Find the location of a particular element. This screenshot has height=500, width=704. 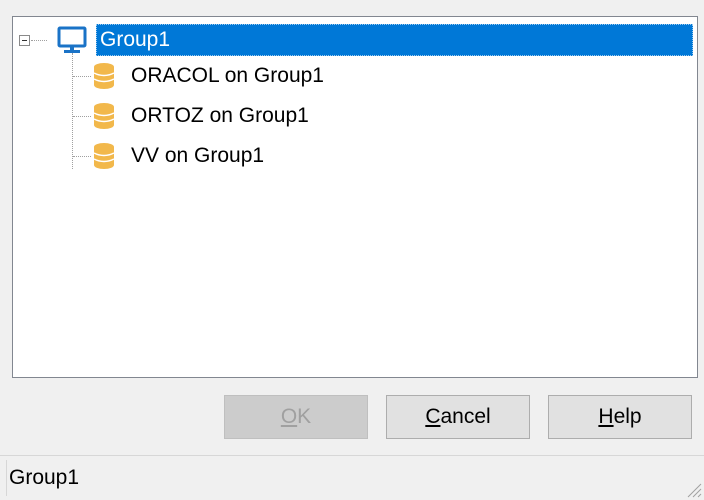

help-label-rest: elp is located at coordinates (627, 416).